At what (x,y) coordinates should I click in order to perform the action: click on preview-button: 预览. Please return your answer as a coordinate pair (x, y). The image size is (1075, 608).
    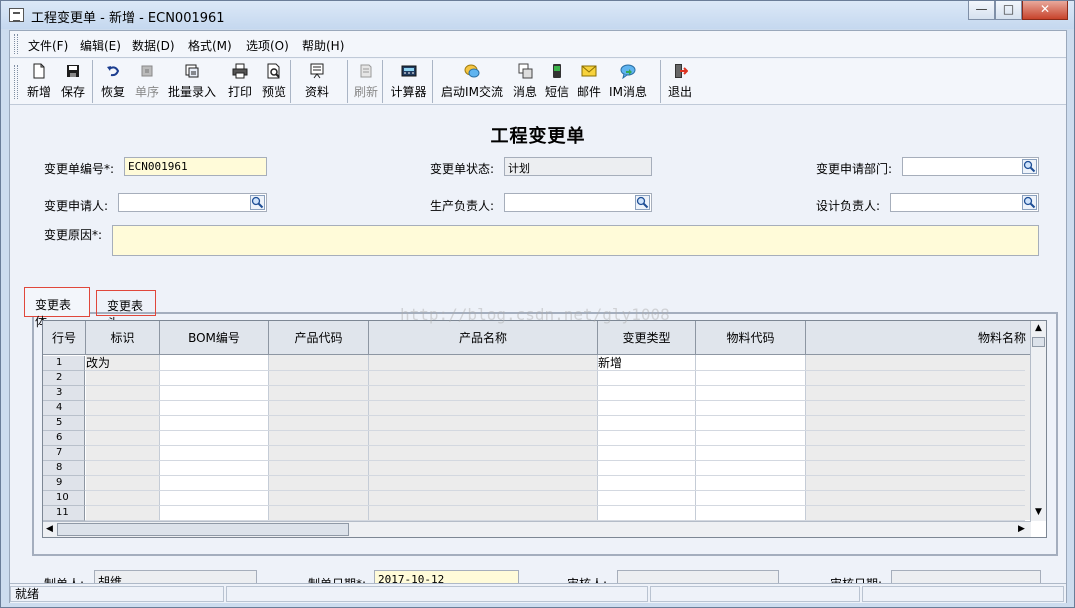
    Looking at the image, I should click on (274, 81).